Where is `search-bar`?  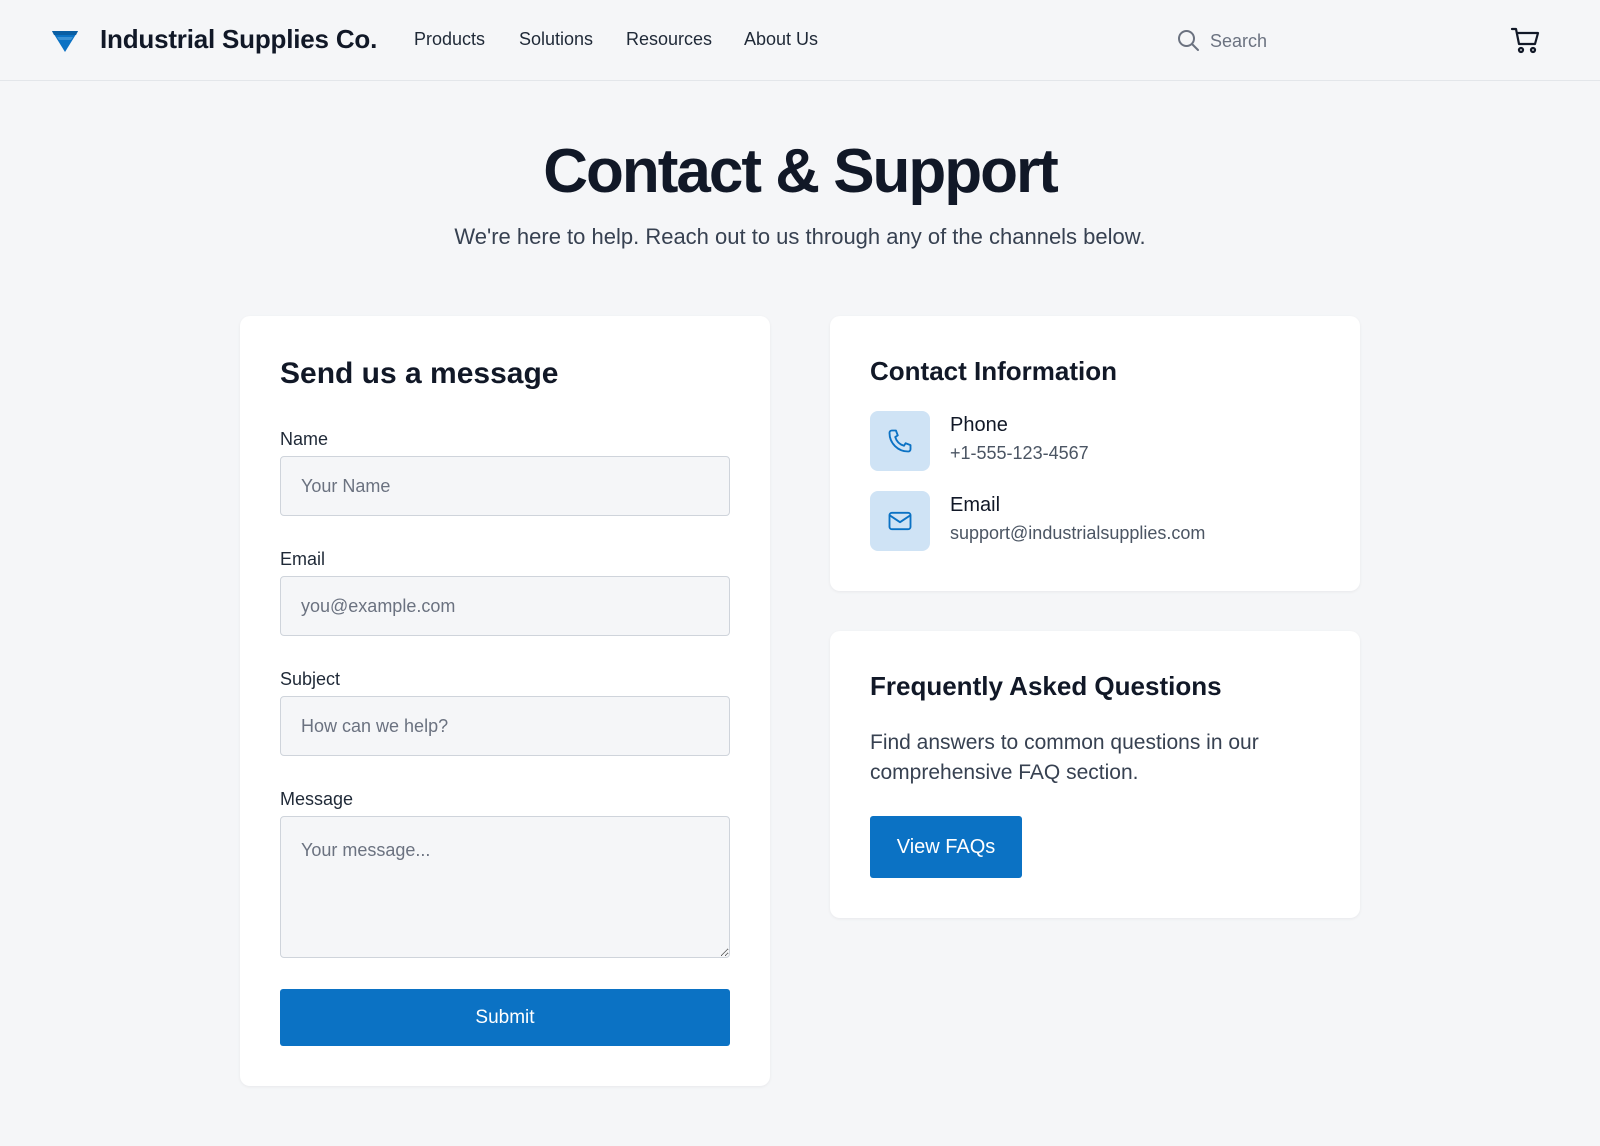 search-bar is located at coordinates (1286, 41).